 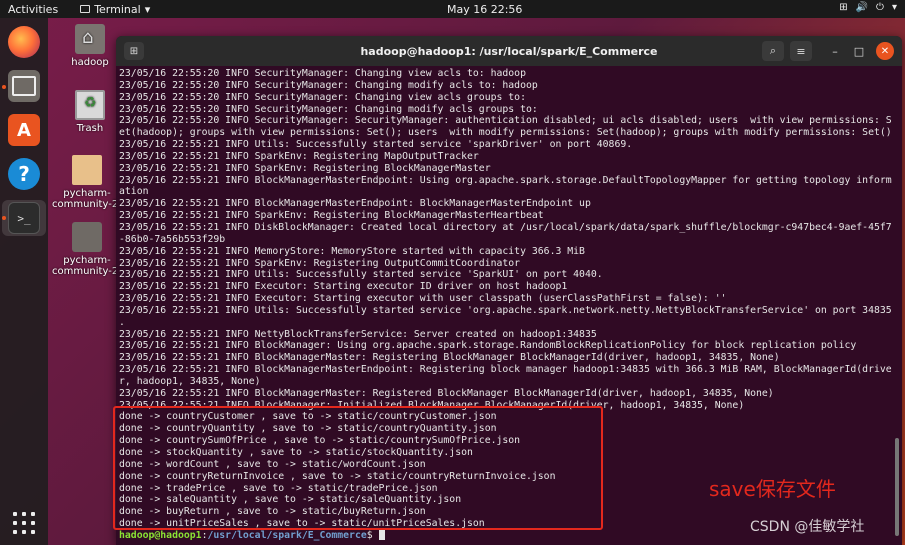 What do you see at coordinates (85, 9) in the screenshot?
I see `terminal-icon` at bounding box center [85, 9].